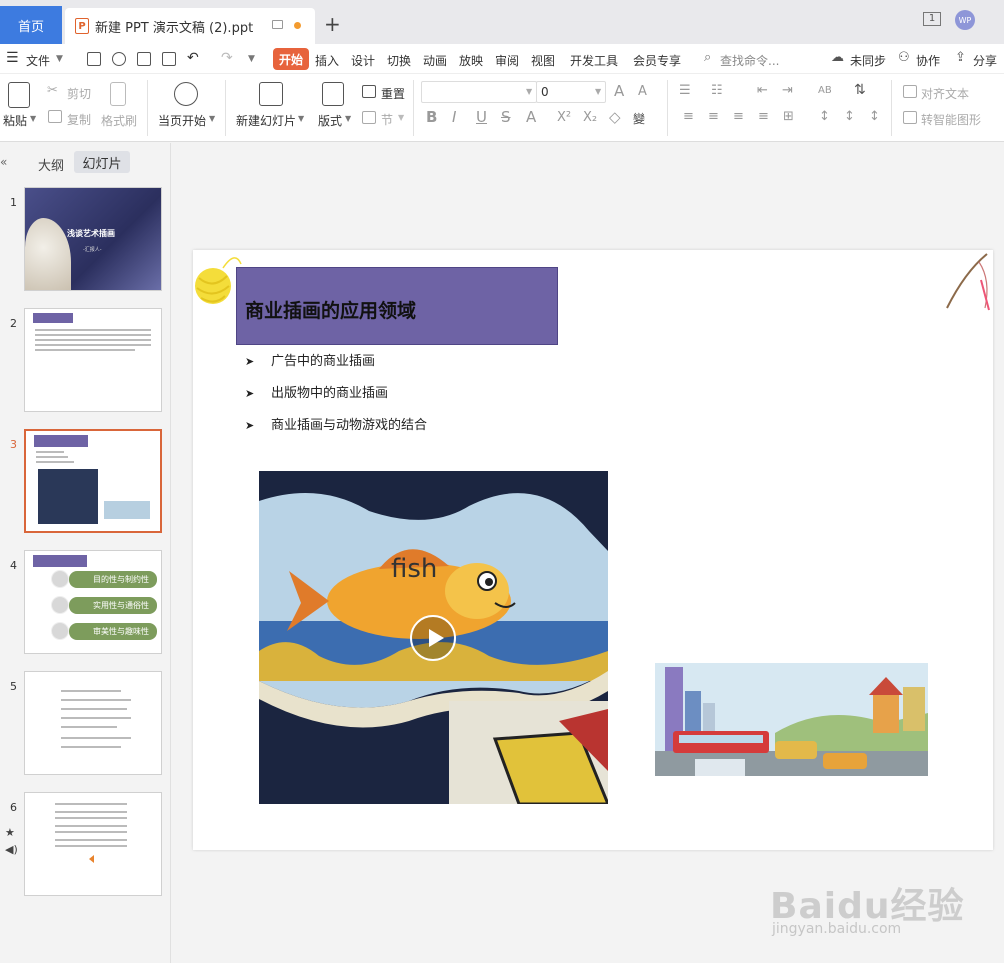 Image resolution: width=1004 pixels, height=963 pixels. I want to click on decrease-indent-icon: ⇤, so click(762, 90).